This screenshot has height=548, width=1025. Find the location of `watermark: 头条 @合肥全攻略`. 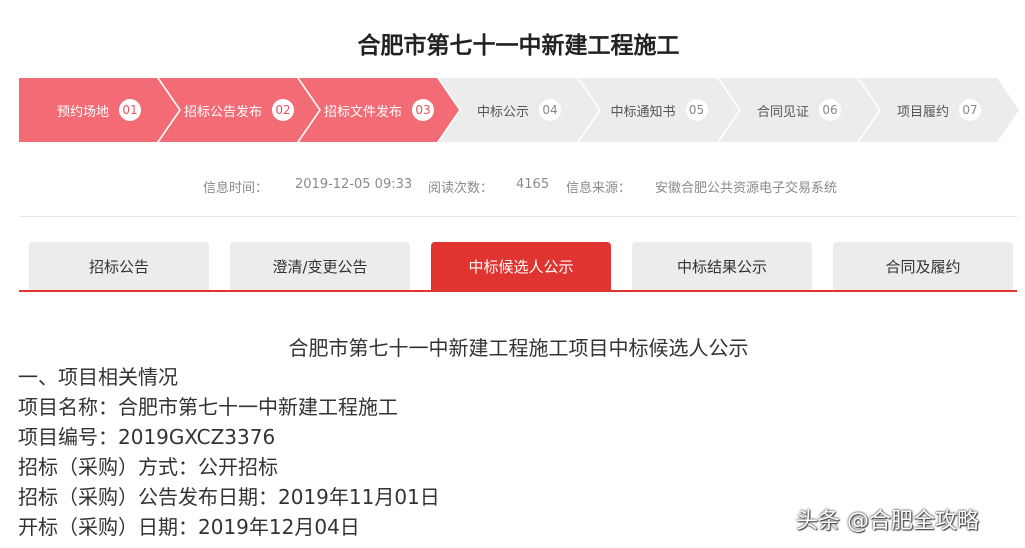

watermark: 头条 @合肥全攻略 is located at coordinates (887, 521).